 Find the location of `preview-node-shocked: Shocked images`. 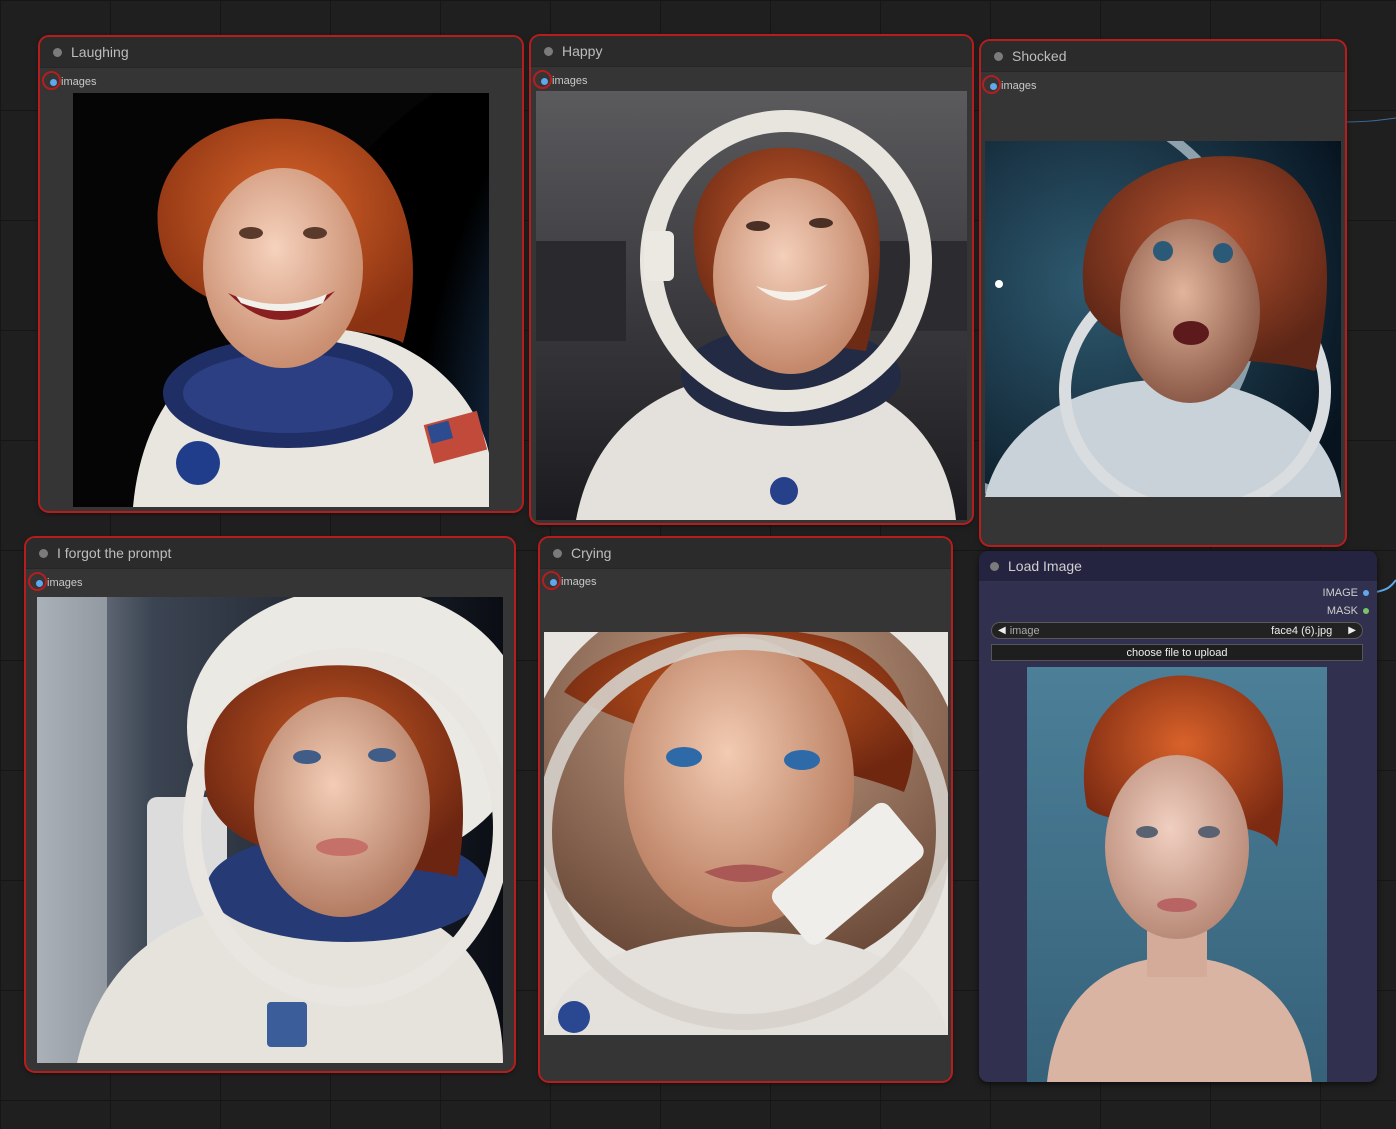

preview-node-shocked: Shocked images is located at coordinates (1163, 293).